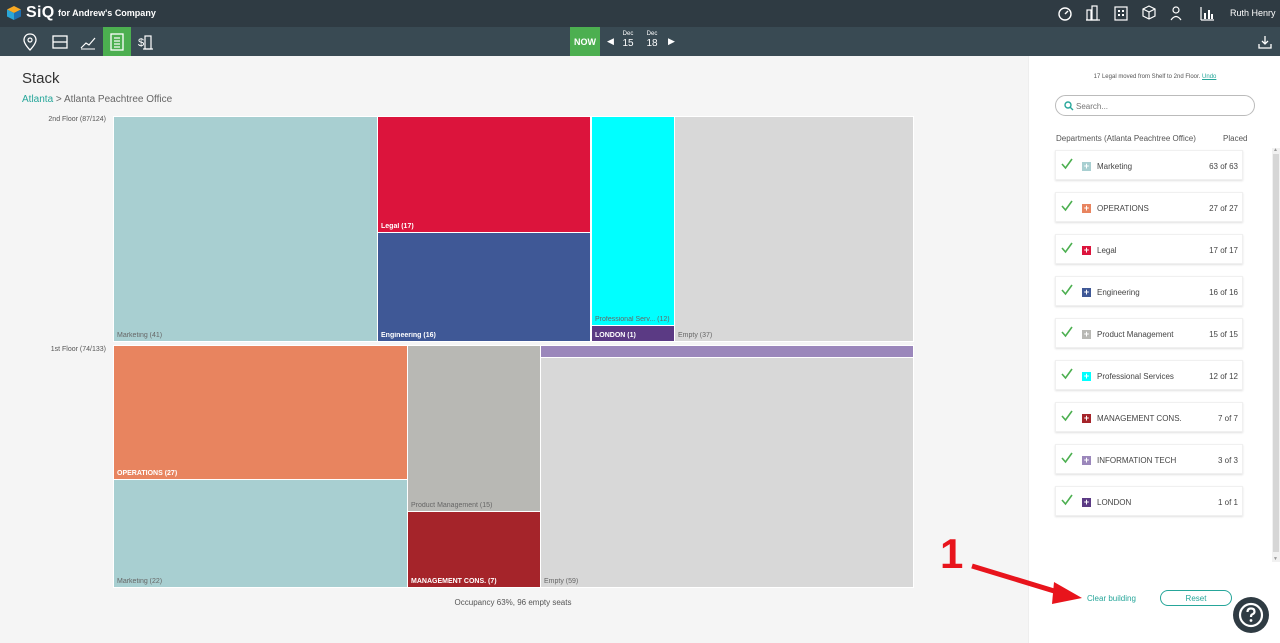 Image resolution: width=1280 pixels, height=643 pixels. What do you see at coordinates (245, 229) in the screenshot?
I see `block-2nd-marketing: Marketing (41)` at bounding box center [245, 229].